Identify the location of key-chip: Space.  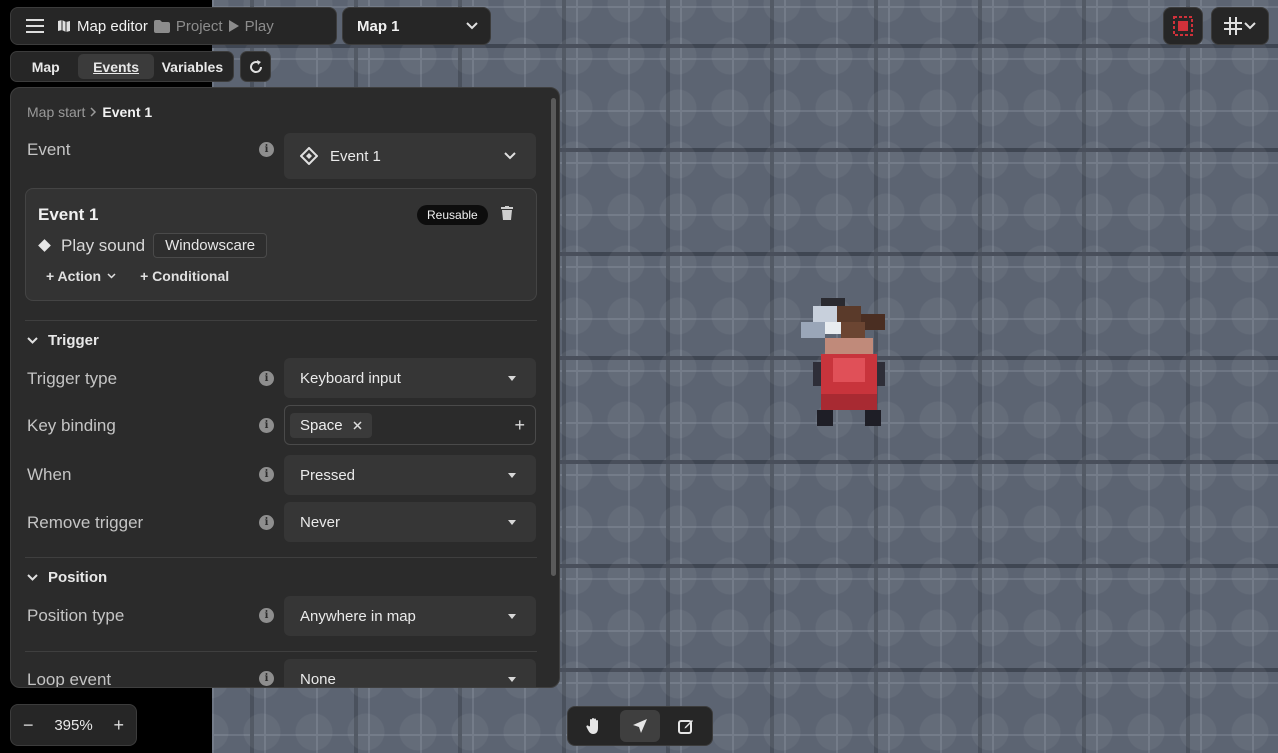
(331, 425).